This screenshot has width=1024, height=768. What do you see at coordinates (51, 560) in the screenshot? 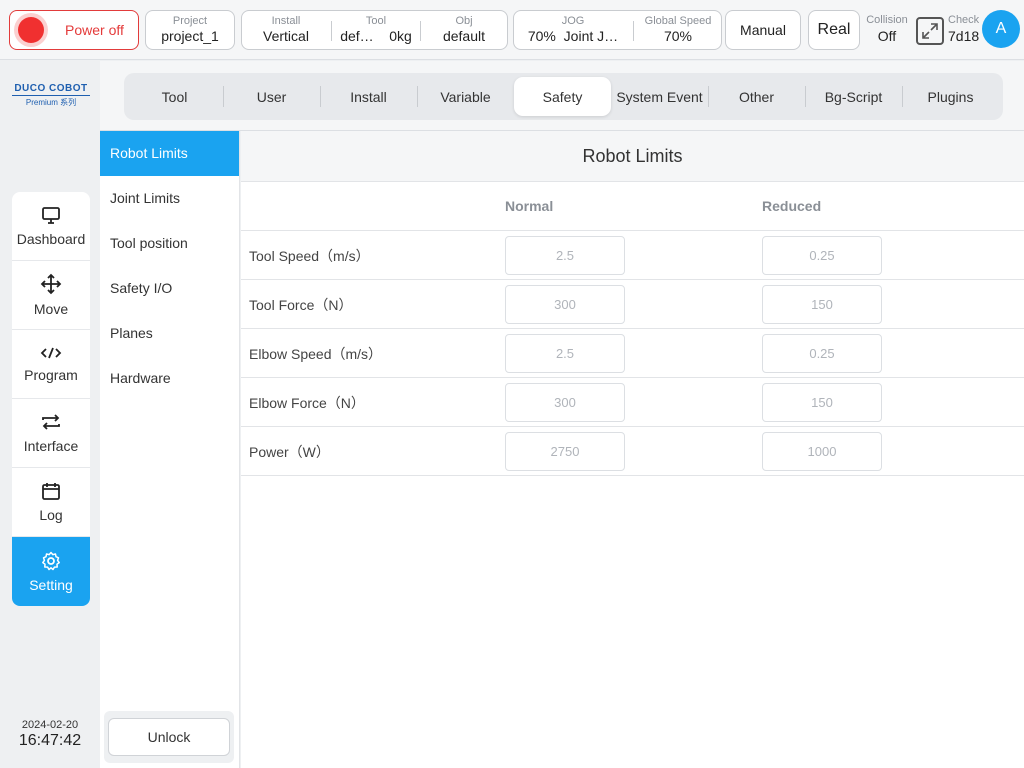
I see `gear-icon` at bounding box center [51, 560].